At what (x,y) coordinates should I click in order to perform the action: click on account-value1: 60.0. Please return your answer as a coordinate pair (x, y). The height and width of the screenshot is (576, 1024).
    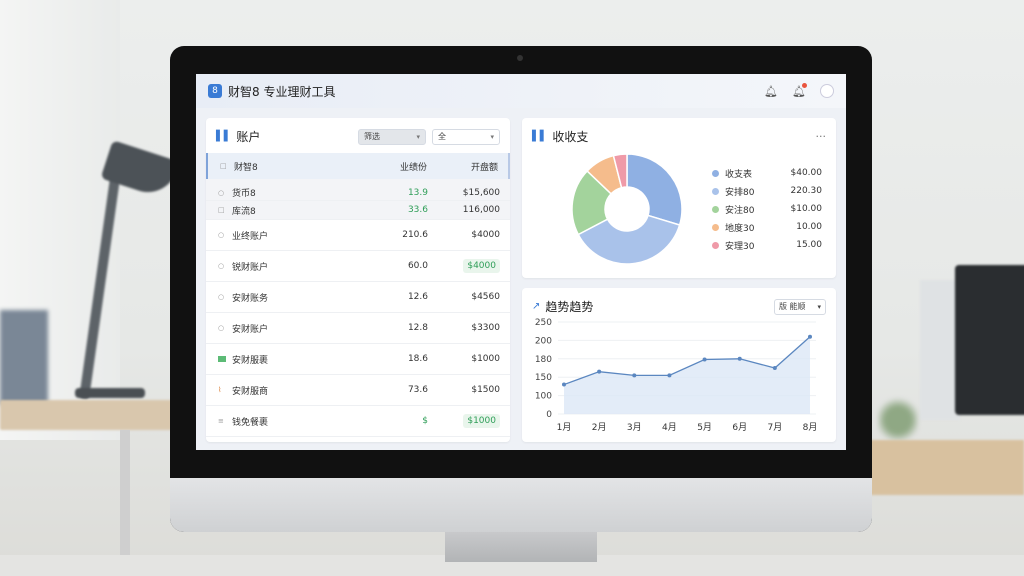
    Looking at the image, I should click on (417, 266).